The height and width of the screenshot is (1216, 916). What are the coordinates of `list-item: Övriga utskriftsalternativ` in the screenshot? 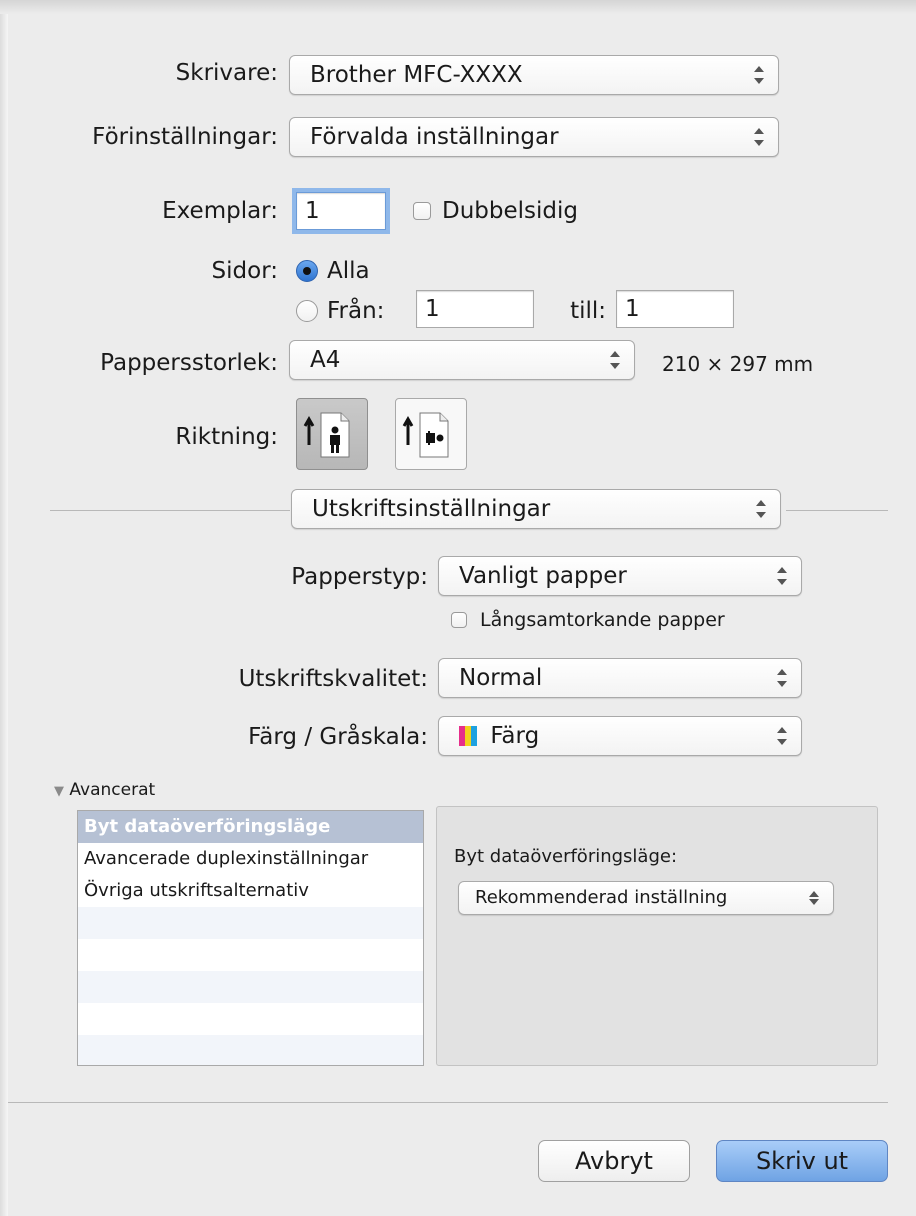 It's located at (250, 891).